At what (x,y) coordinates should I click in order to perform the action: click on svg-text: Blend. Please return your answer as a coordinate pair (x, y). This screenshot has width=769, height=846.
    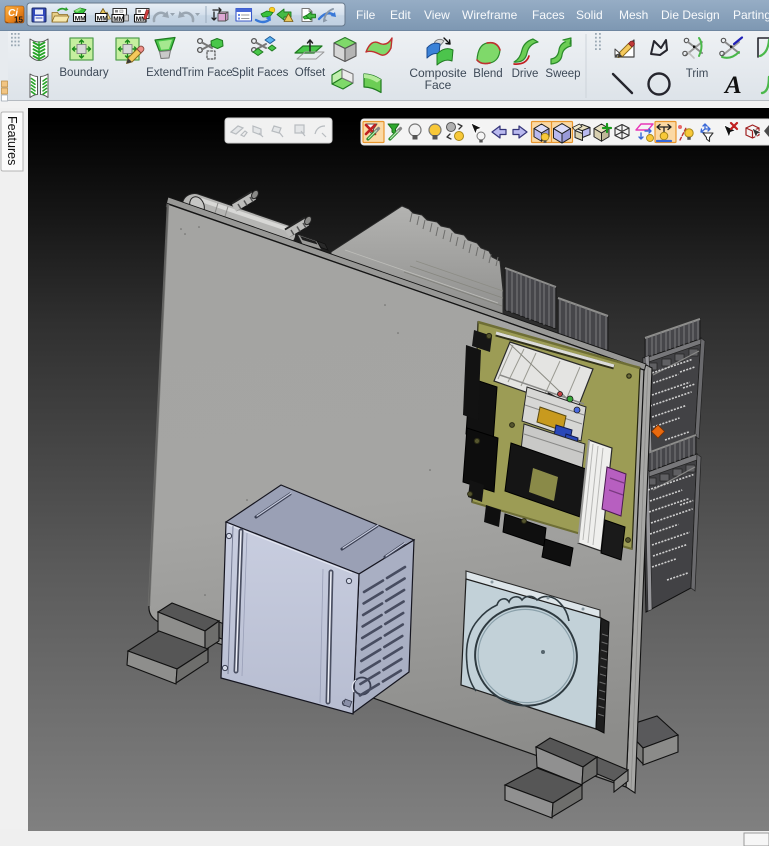
    Looking at the image, I should click on (487, 74).